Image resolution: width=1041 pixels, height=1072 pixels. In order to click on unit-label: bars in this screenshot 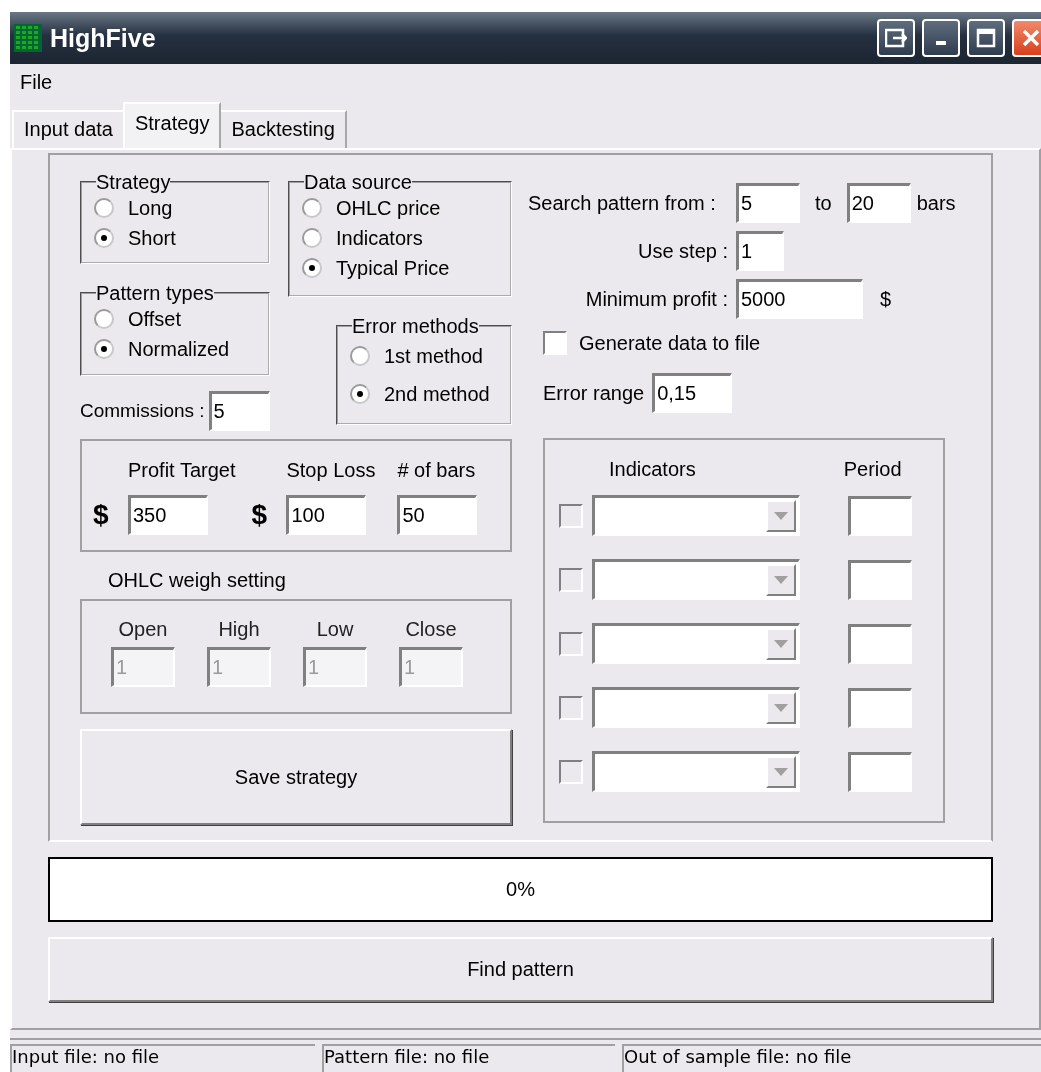, I will do `click(936, 203)`.